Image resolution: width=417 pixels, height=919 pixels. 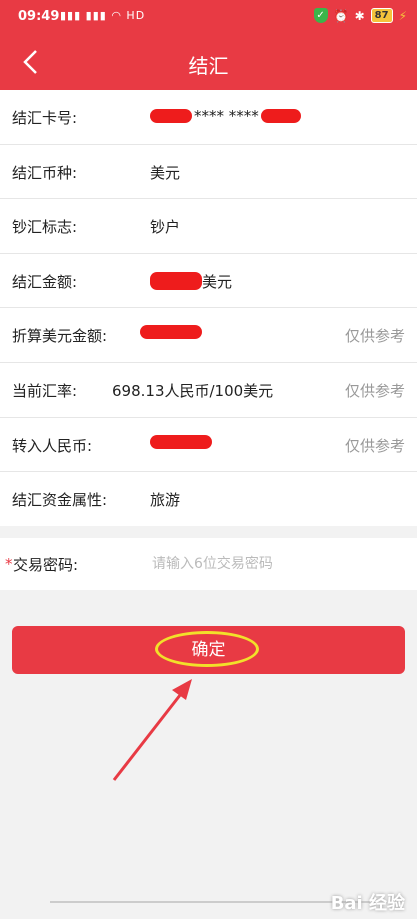 I want to click on status-right: ✓ ⏰ ✱ 87 ⚡, so click(x=360, y=15).